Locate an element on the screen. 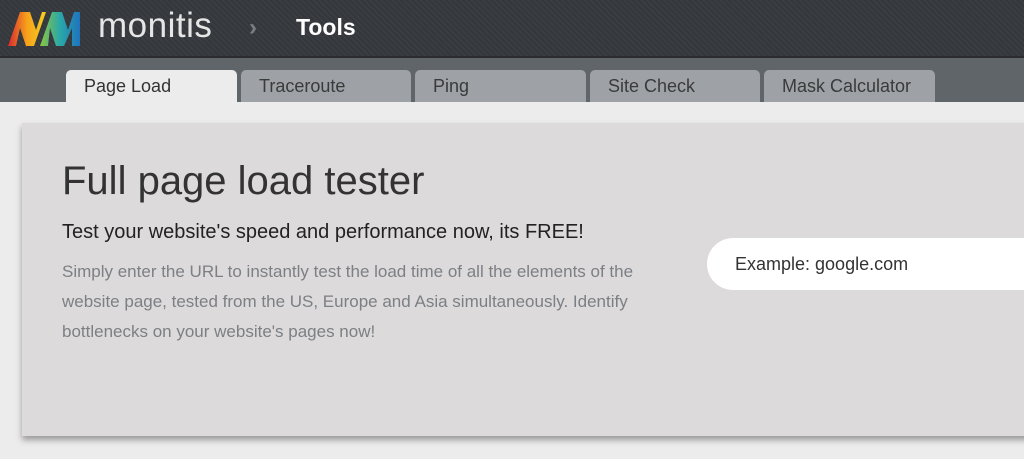  url-input is located at coordinates (865, 264).